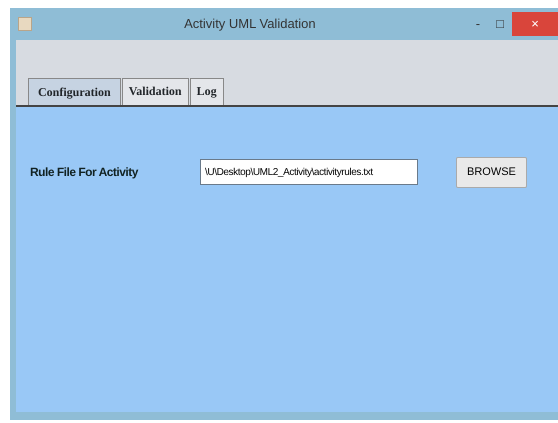 The width and height of the screenshot is (558, 423). Describe the element at coordinates (250, 24) in the screenshot. I see `window-title: Activity UML Validation` at that location.